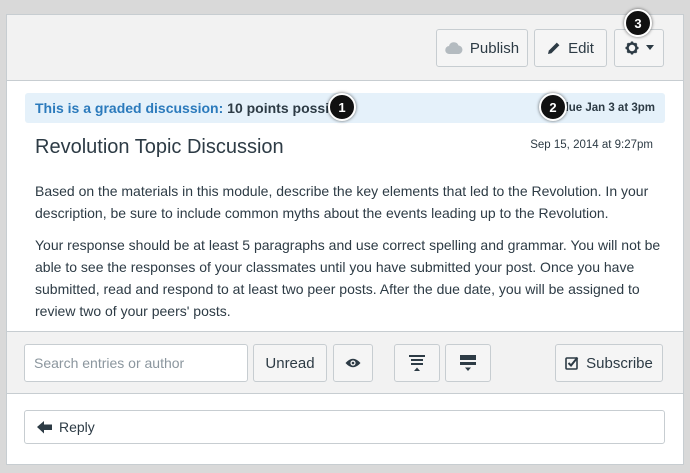 Image resolution: width=690 pixels, height=473 pixels. I want to click on collapse-replies-button, so click(417, 363).